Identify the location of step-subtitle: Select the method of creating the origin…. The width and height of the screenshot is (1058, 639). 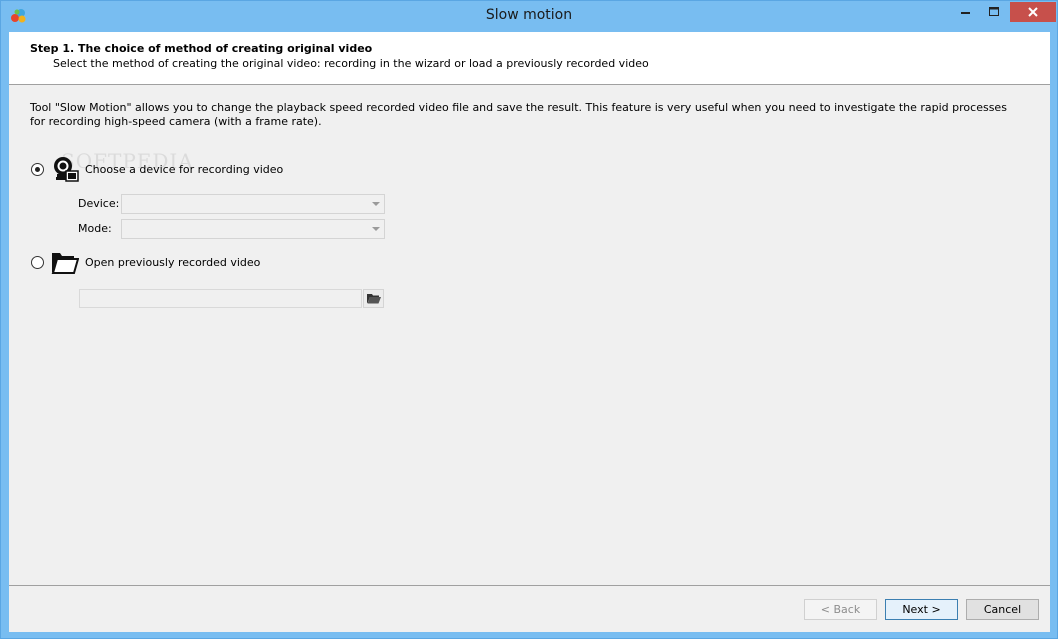
(351, 63).